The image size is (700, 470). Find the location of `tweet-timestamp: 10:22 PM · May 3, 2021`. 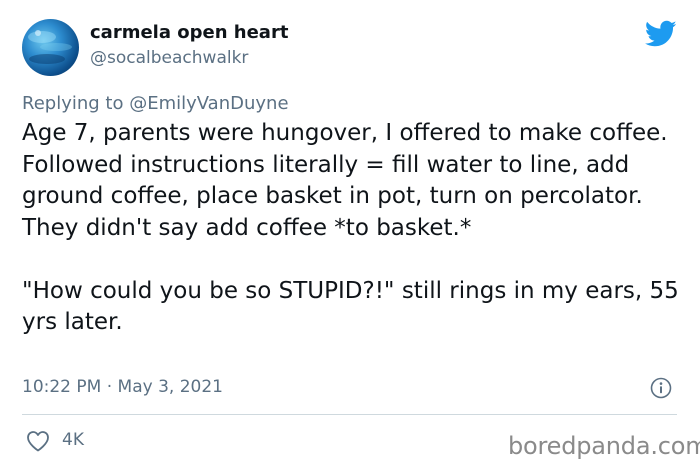

tweet-timestamp: 10:22 PM · May 3, 2021 is located at coordinates (122, 387).